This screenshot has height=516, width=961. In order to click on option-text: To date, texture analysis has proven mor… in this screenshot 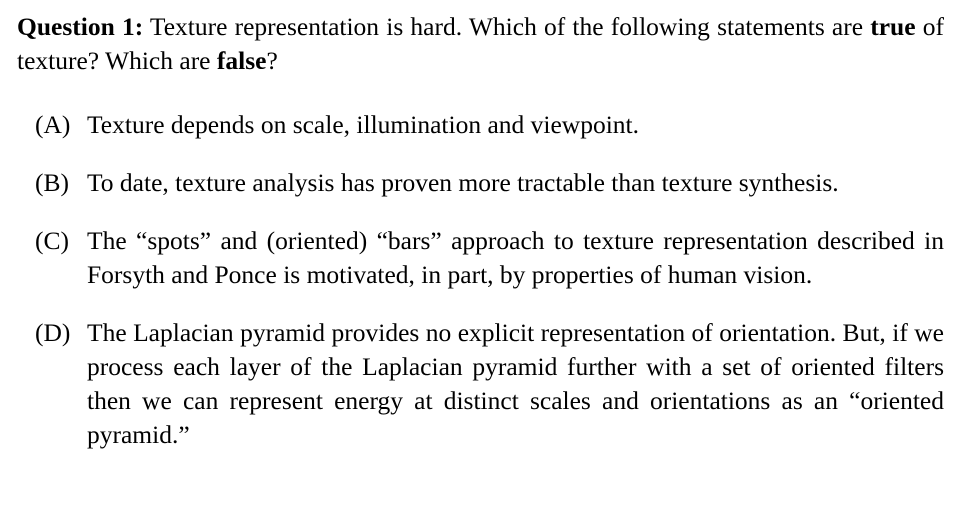, I will do `click(463, 182)`.